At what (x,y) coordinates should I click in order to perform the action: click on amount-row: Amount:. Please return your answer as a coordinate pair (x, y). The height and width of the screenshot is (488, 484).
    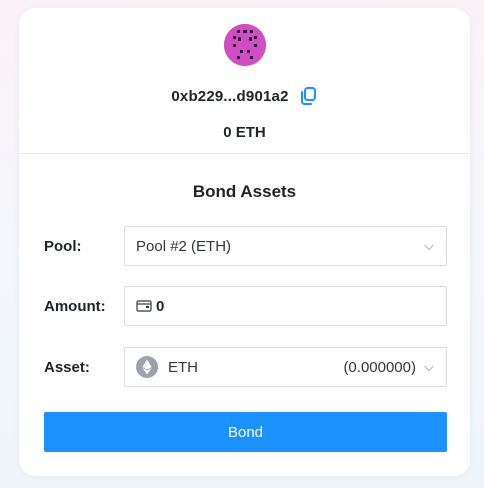
    Looking at the image, I should click on (245, 306).